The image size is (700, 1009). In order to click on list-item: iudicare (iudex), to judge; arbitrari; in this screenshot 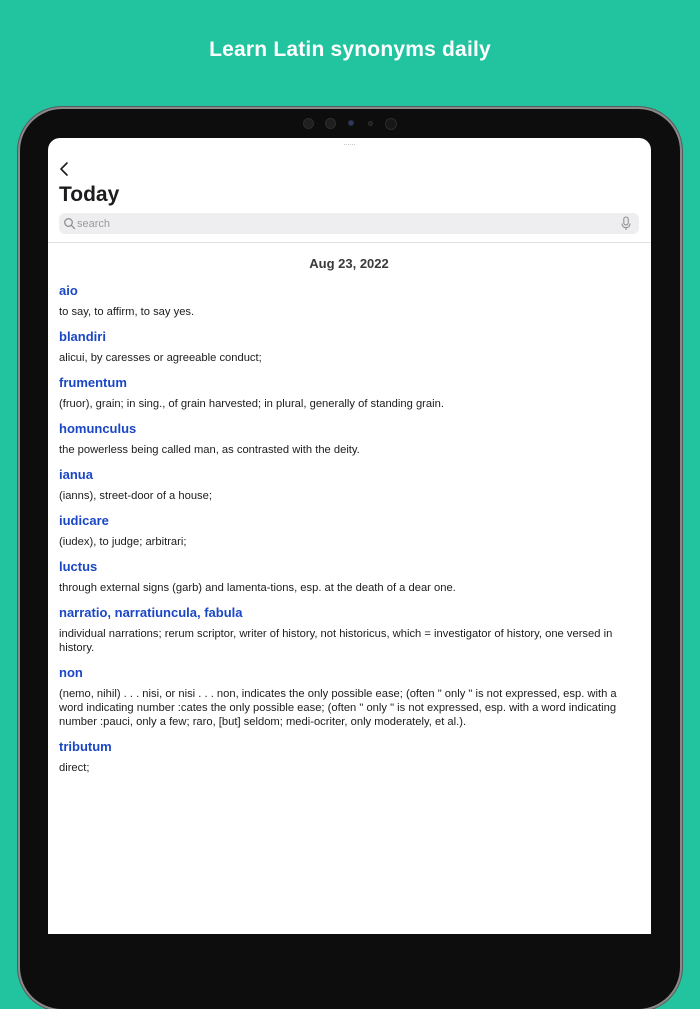, I will do `click(349, 531)`.